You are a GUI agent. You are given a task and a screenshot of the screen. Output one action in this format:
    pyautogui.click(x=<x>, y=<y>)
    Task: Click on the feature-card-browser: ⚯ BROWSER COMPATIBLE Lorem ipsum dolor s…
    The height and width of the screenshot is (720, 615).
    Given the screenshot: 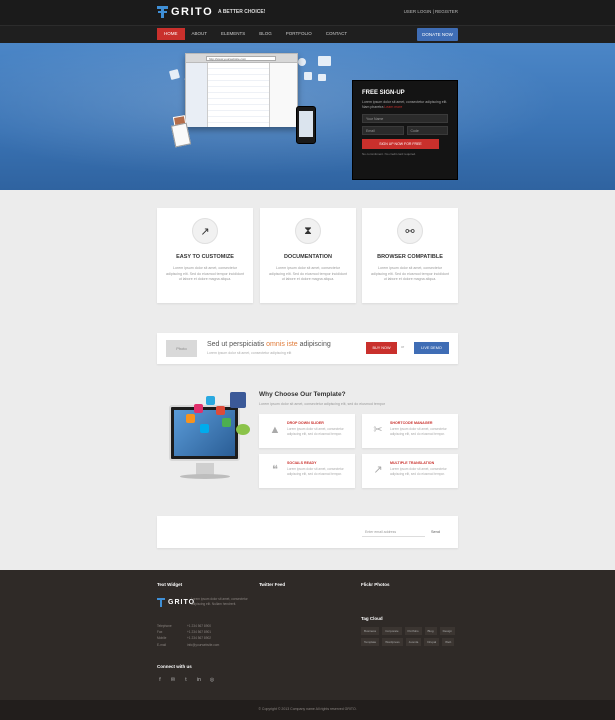 What is the action you would take?
    pyautogui.click(x=410, y=255)
    